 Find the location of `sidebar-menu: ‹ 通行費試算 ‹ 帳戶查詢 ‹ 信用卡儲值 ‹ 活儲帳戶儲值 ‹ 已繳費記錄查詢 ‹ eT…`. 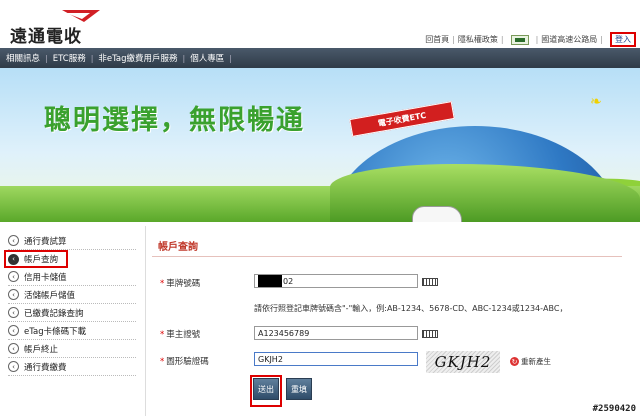

sidebar-menu: ‹ 通行費試算 ‹ 帳戶查詢 ‹ 信用卡儲值 ‹ 活儲帳戶儲值 ‹ 已繳費記錄查詢 ‹ eT… is located at coordinates (70, 304).